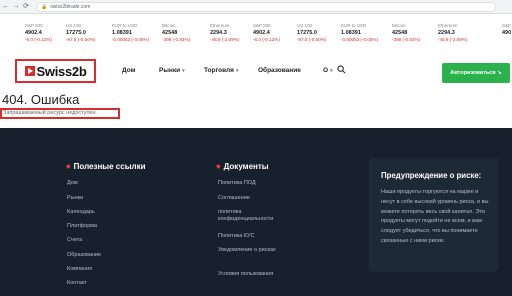 The width and height of the screenshot is (512, 296). I want to click on footer-link-risk-notice: Уведомление о рисках, so click(247, 250).